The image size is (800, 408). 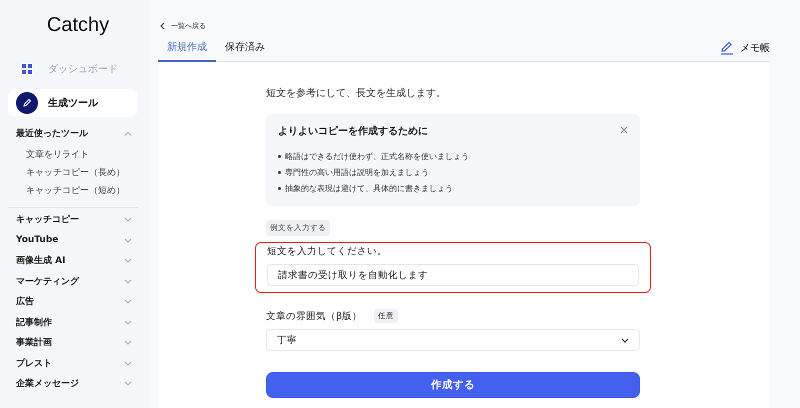 What do you see at coordinates (73, 302) in the screenshot?
I see `category-toggle: 広告` at bounding box center [73, 302].